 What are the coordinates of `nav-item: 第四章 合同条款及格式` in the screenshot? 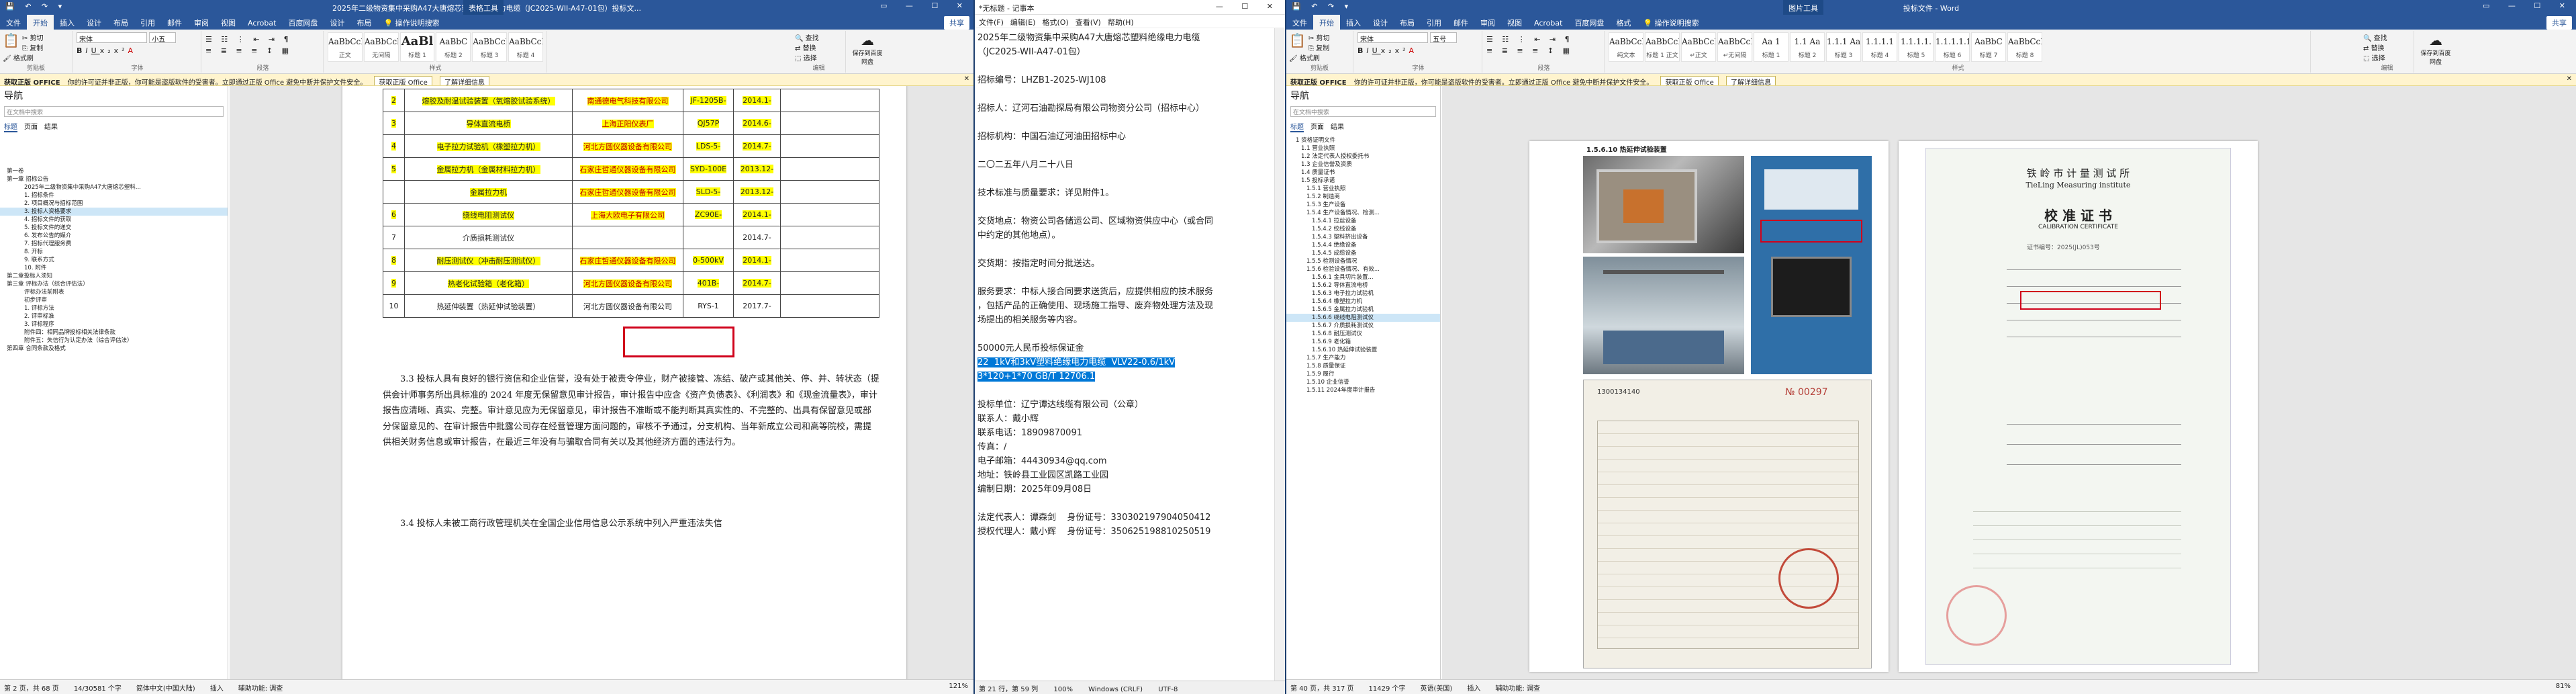 It's located at (114, 349).